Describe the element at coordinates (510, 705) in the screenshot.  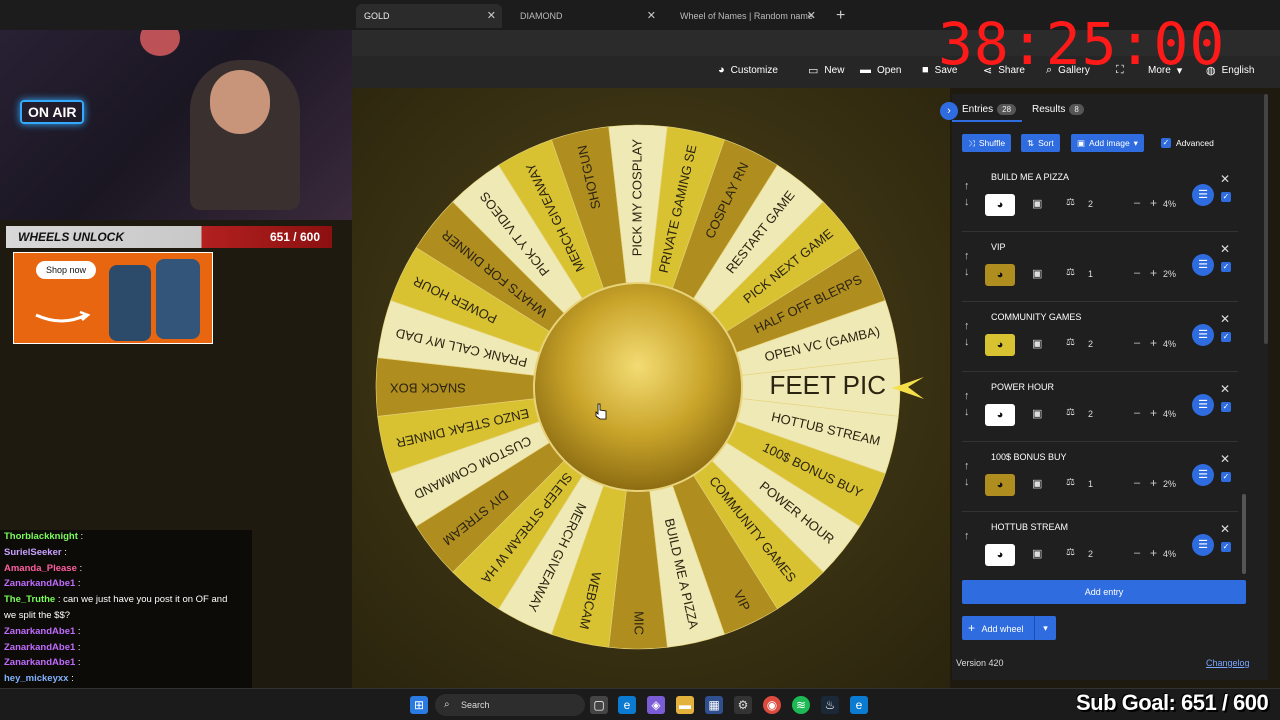
I see `taskbar-search: ⌕ Search` at that location.